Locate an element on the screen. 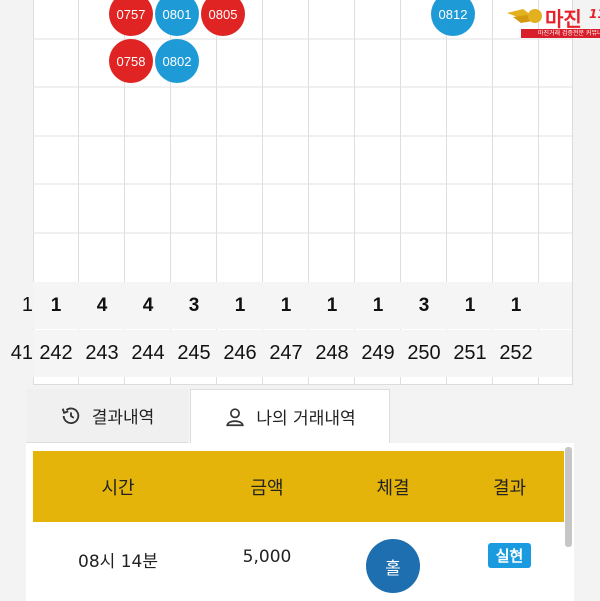 The height and width of the screenshot is (601, 600). tab-results-label: 결과내역 is located at coordinates (123, 418).